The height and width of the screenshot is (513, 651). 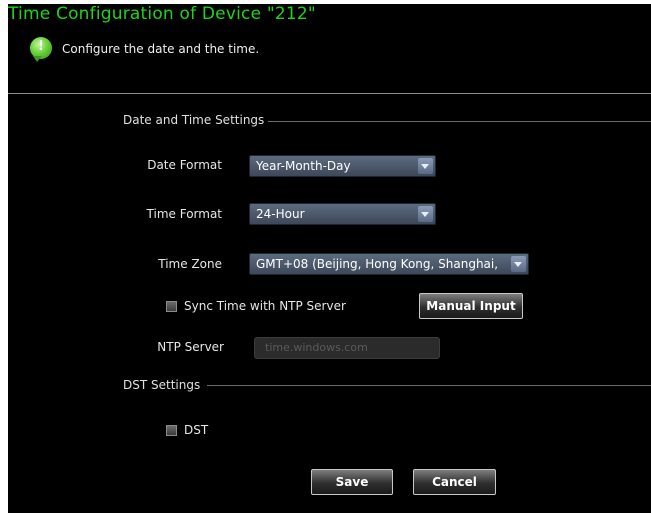 What do you see at coordinates (347, 348) in the screenshot?
I see `ntp-server-input: time.windows.com` at bounding box center [347, 348].